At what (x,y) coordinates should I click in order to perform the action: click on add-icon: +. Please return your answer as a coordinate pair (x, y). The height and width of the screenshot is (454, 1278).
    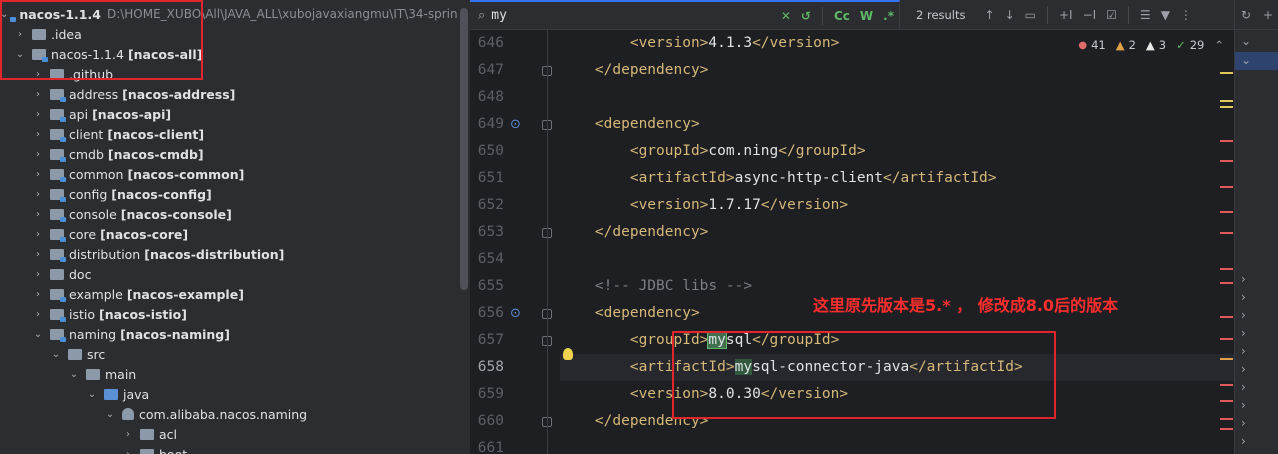
    Looking at the image, I should click on (1268, 15).